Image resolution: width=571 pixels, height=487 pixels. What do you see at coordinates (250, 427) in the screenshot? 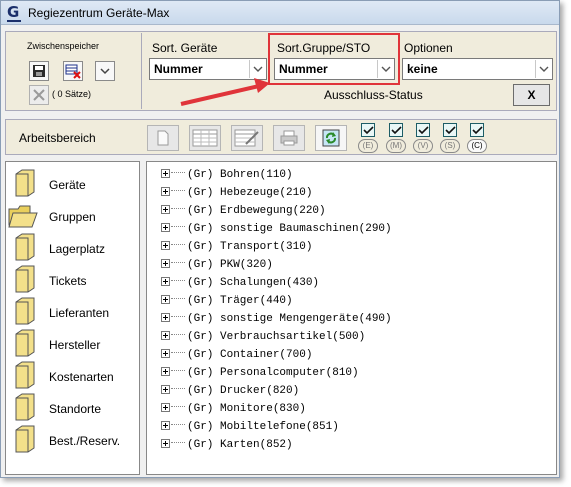
I see `tree-item: (Gr) Mobiltelefone(851)` at bounding box center [250, 427].